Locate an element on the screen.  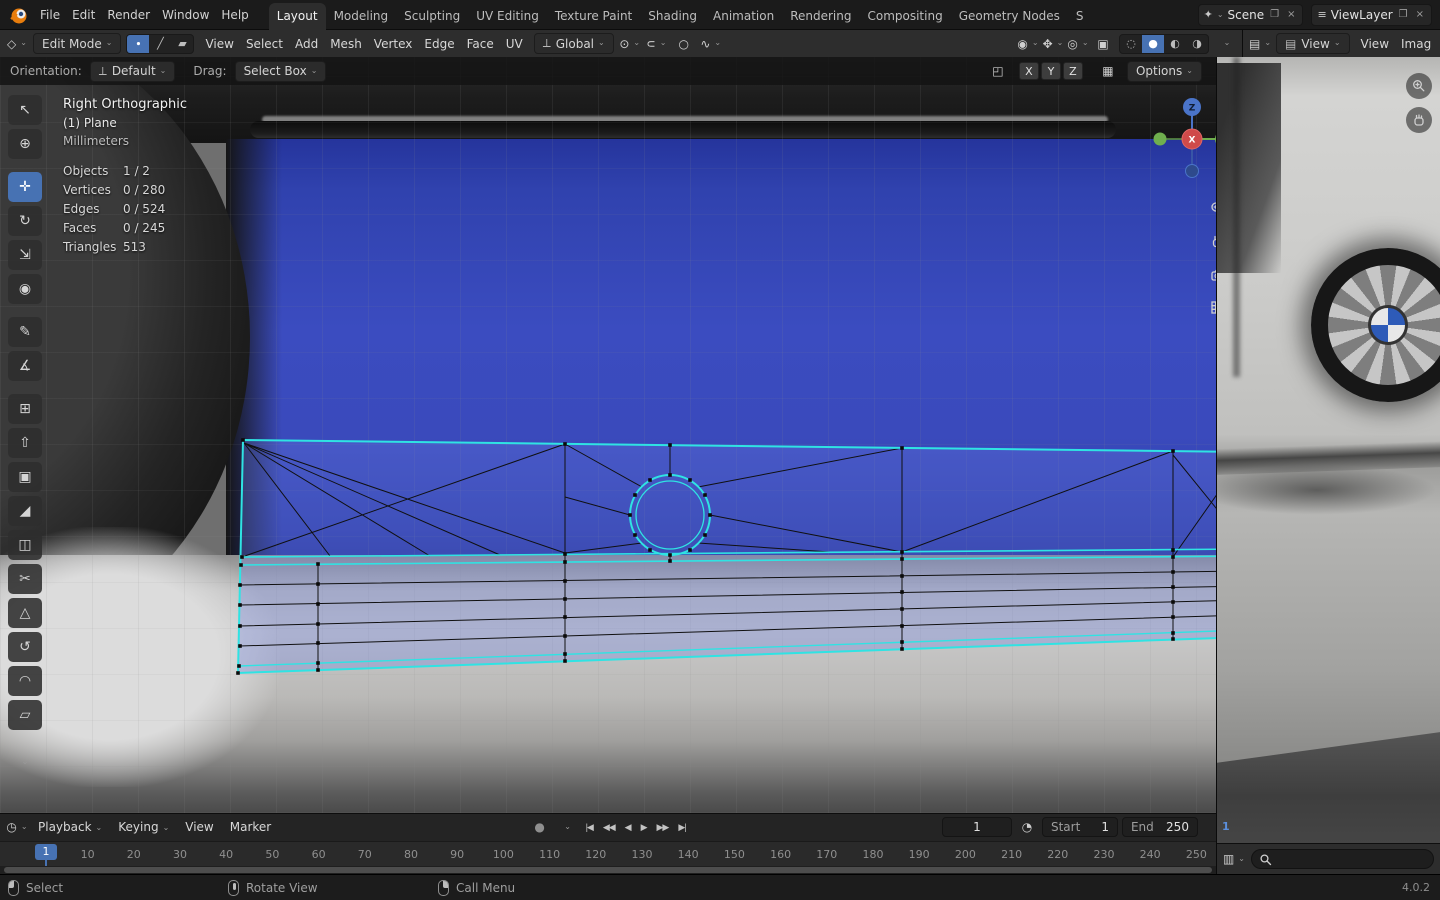
tool-move: ✛ is located at coordinates (25, 187).